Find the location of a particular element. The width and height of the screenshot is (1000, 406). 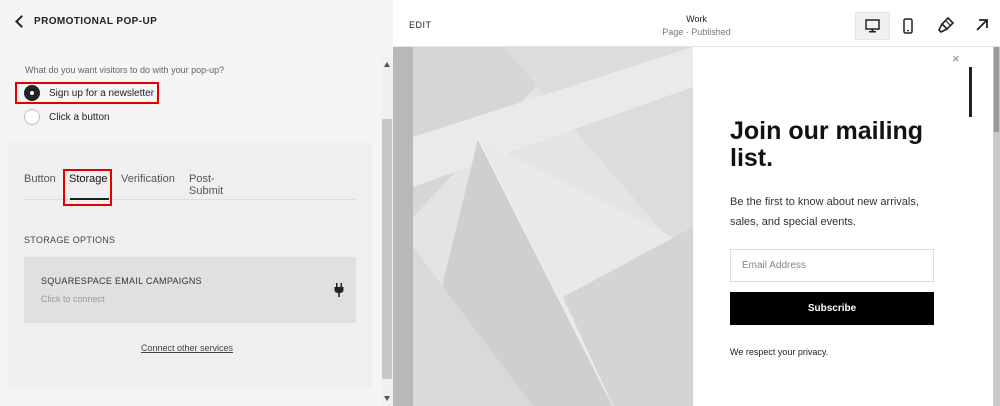

close-icon: × is located at coordinates (956, 58).